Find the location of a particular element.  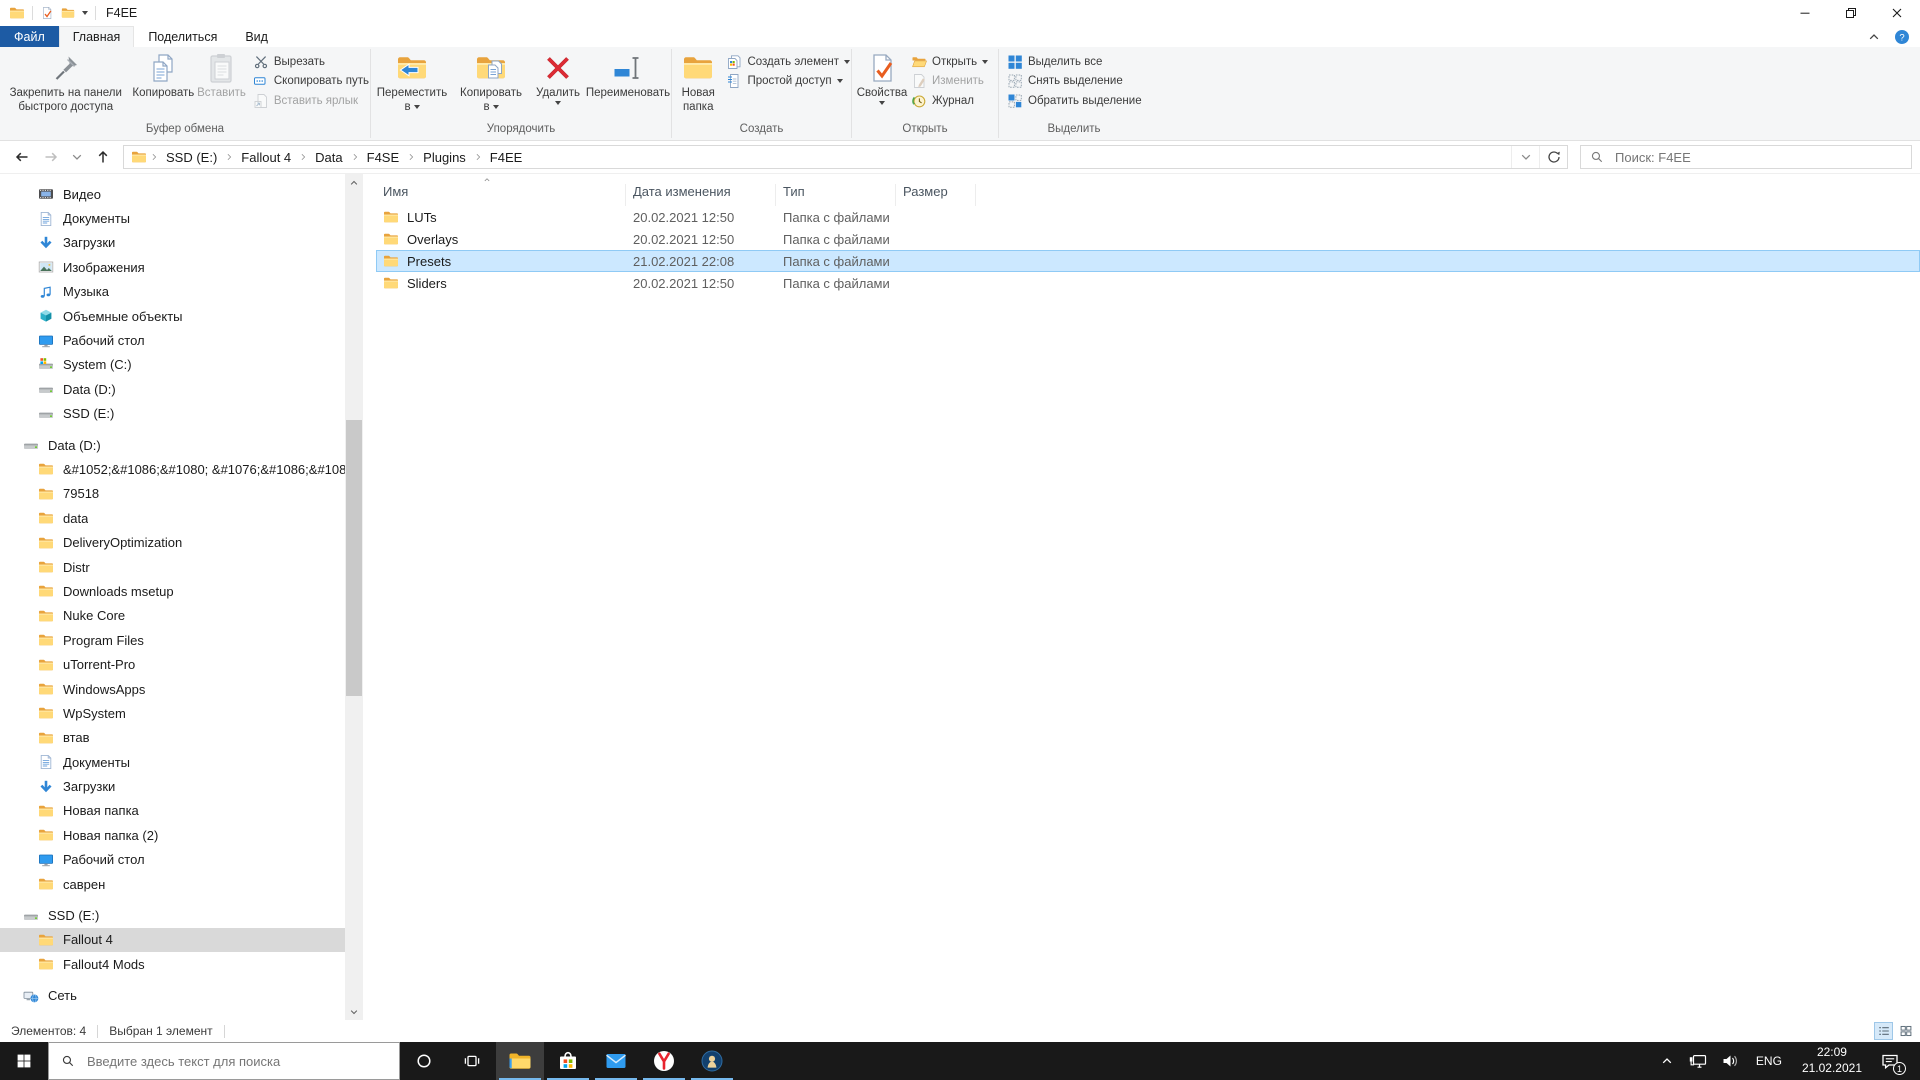

pin-to-quick-access-button: Закрепить на панели быстрого доступа is located at coordinates (66, 84).